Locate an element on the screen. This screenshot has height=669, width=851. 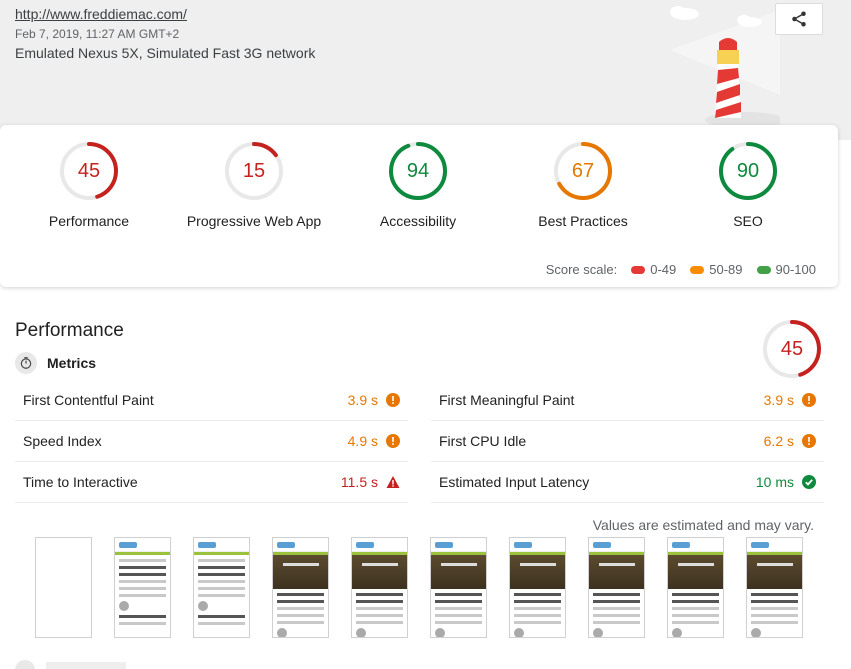
category-score: 15 is located at coordinates (254, 171).